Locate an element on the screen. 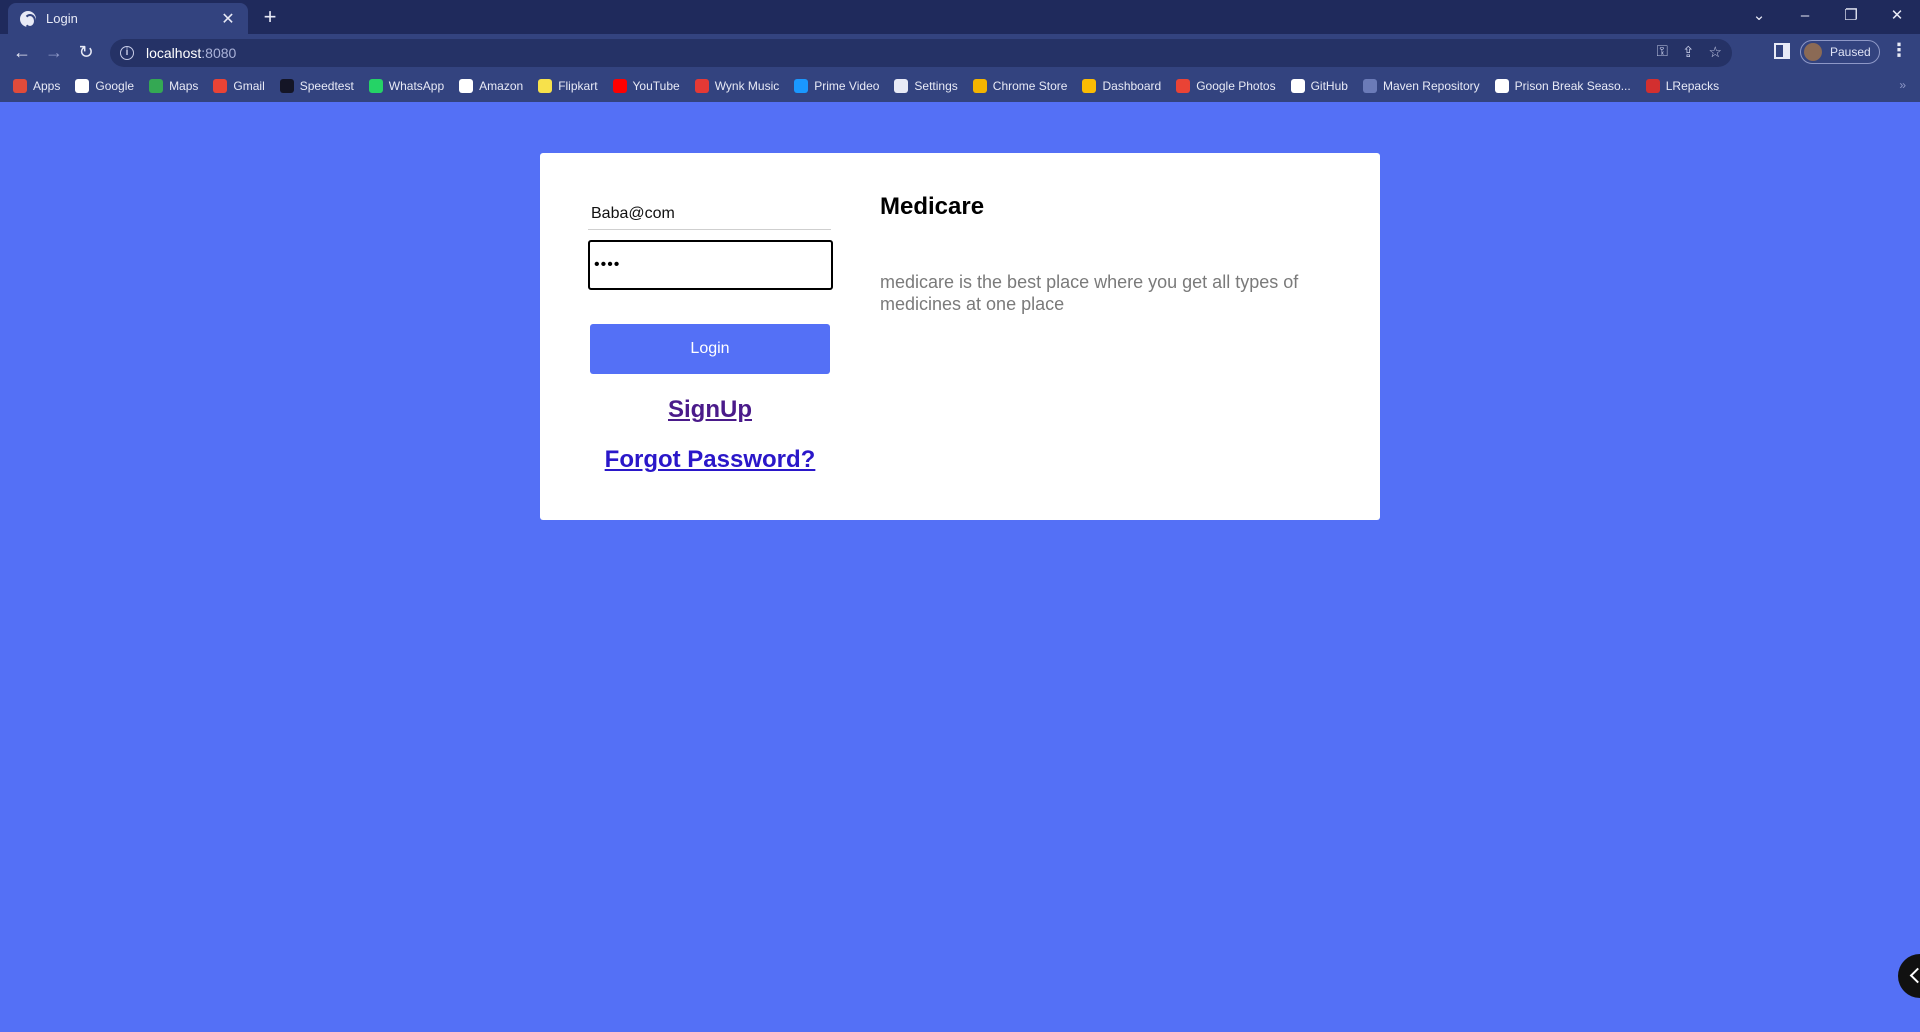 This screenshot has height=1032, width=1920. bookmark-item: Dashboard is located at coordinates (1121, 86).